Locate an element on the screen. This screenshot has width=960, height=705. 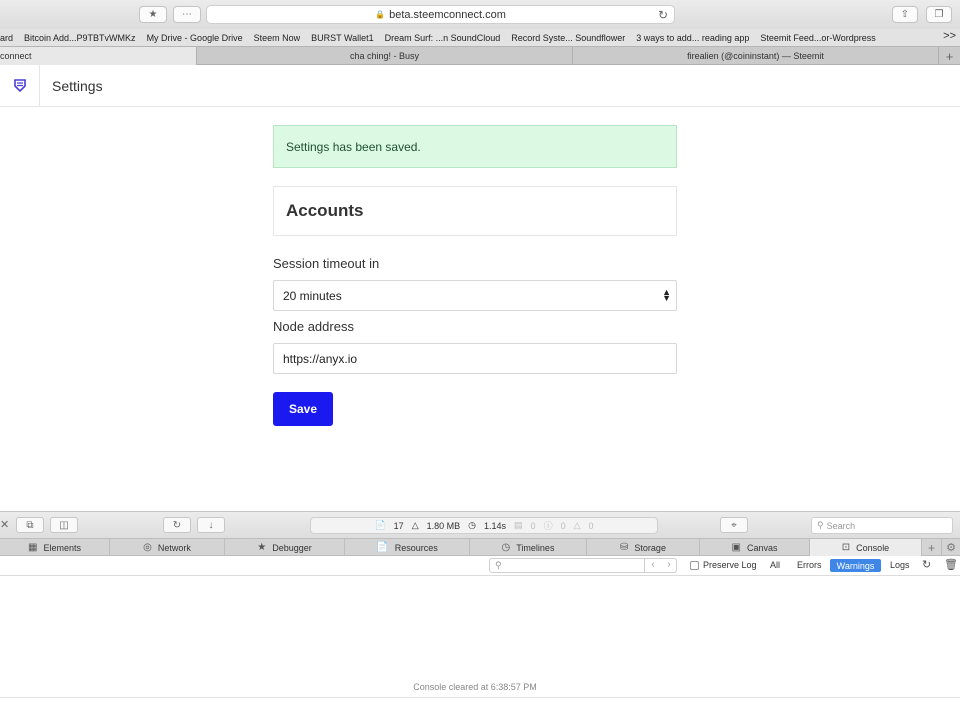
devtools-dashboard: 📄 17 △ 1.80 MB ◷ 1.14s ▤ 0 ⓘ 0 △ 0 is located at coordinates (484, 525).